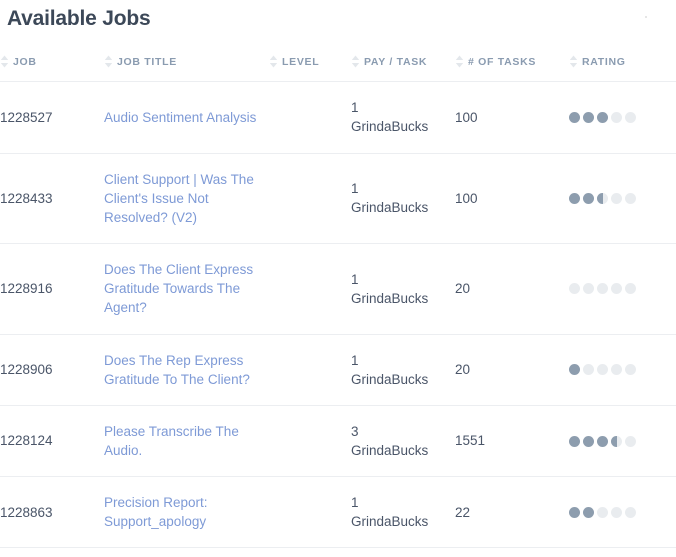  Describe the element at coordinates (396, 61) in the screenshot. I see `column-header-pay-per-task-label: PAY / TASK` at that location.